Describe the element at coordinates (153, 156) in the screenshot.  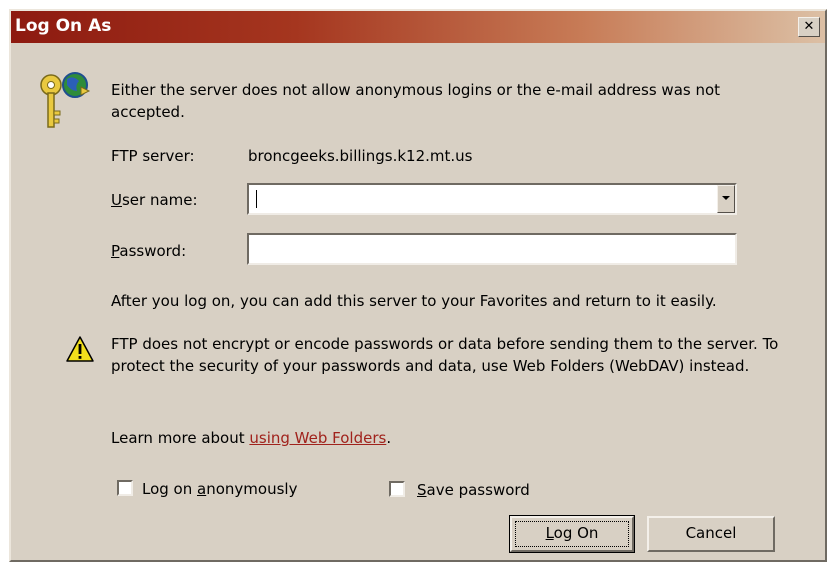
I see `ftp-server-label: FTP server:` at that location.